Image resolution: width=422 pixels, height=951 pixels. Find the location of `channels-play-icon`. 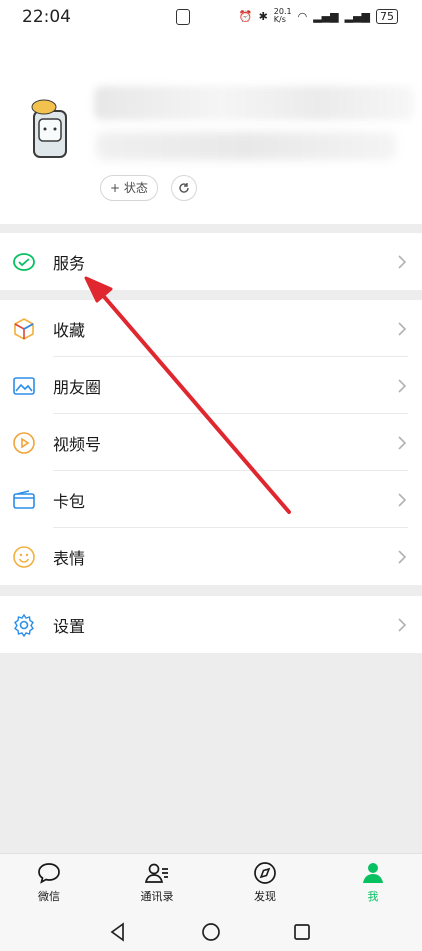

channels-play-icon is located at coordinates (24, 443).